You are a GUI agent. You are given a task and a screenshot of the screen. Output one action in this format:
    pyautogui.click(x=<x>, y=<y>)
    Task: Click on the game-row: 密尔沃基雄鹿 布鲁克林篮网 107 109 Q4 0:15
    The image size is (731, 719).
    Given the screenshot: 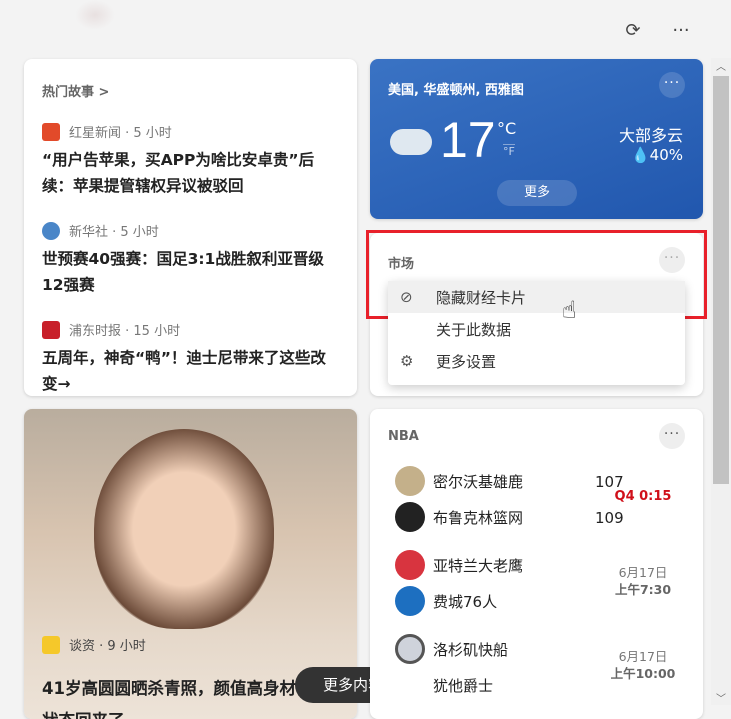 What is the action you would take?
    pyautogui.click(x=533, y=499)
    